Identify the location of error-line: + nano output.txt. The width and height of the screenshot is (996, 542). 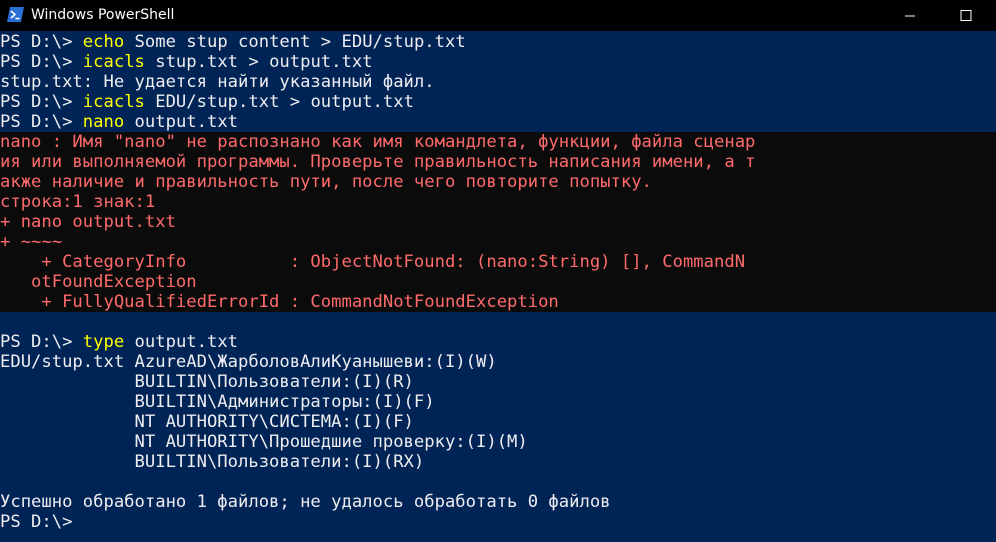
(88, 222).